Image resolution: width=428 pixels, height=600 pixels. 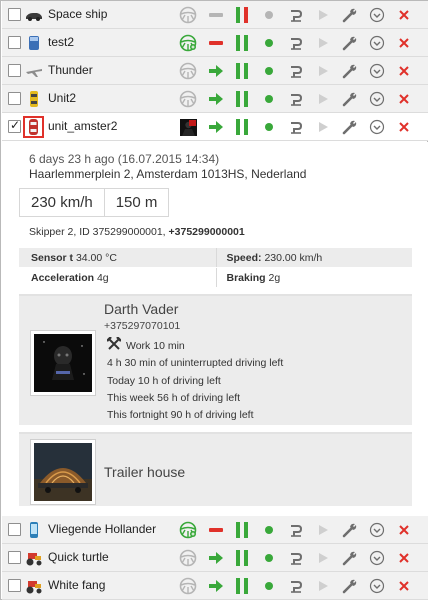 I want to click on unit-row: unit_amster2, so click(x=215, y=127).